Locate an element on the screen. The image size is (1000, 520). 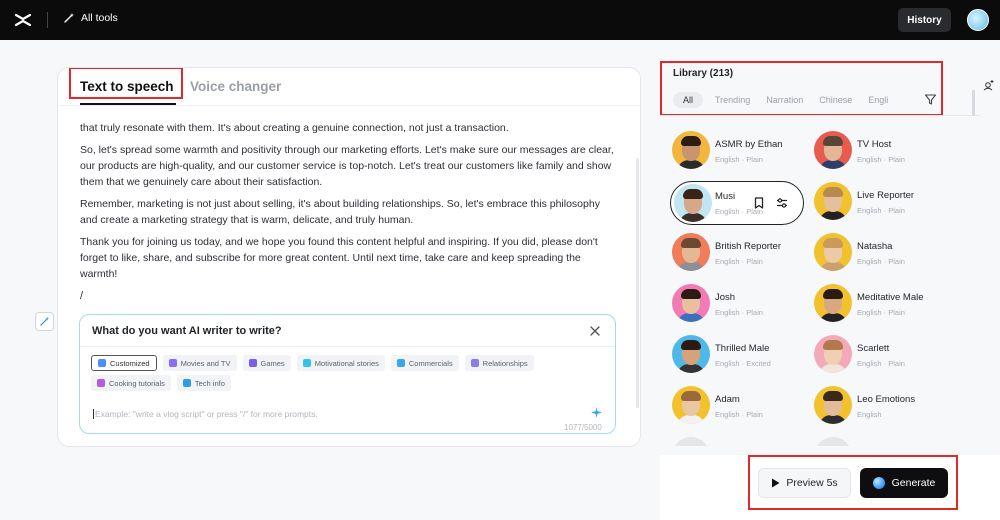
editor-scrollbar is located at coordinates (637, 283).